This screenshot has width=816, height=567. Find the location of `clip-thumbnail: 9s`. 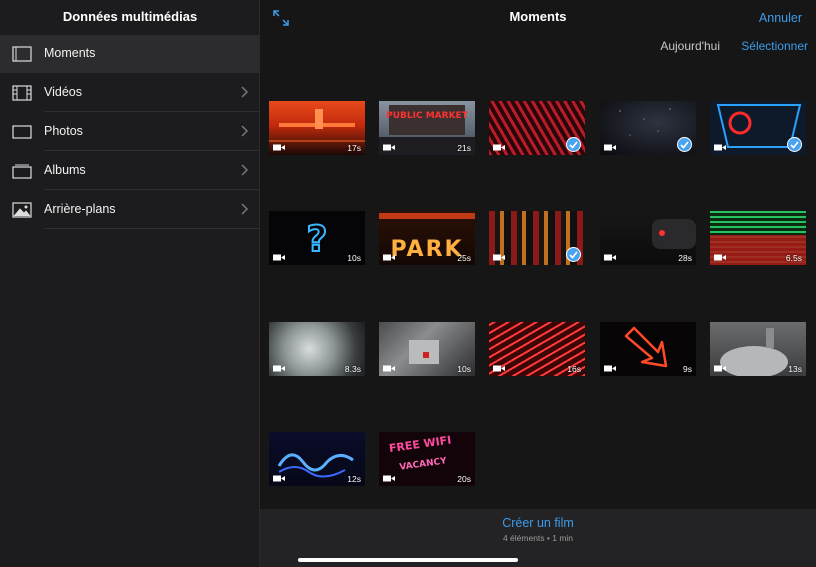

clip-thumbnail: 9s is located at coordinates (648, 349).